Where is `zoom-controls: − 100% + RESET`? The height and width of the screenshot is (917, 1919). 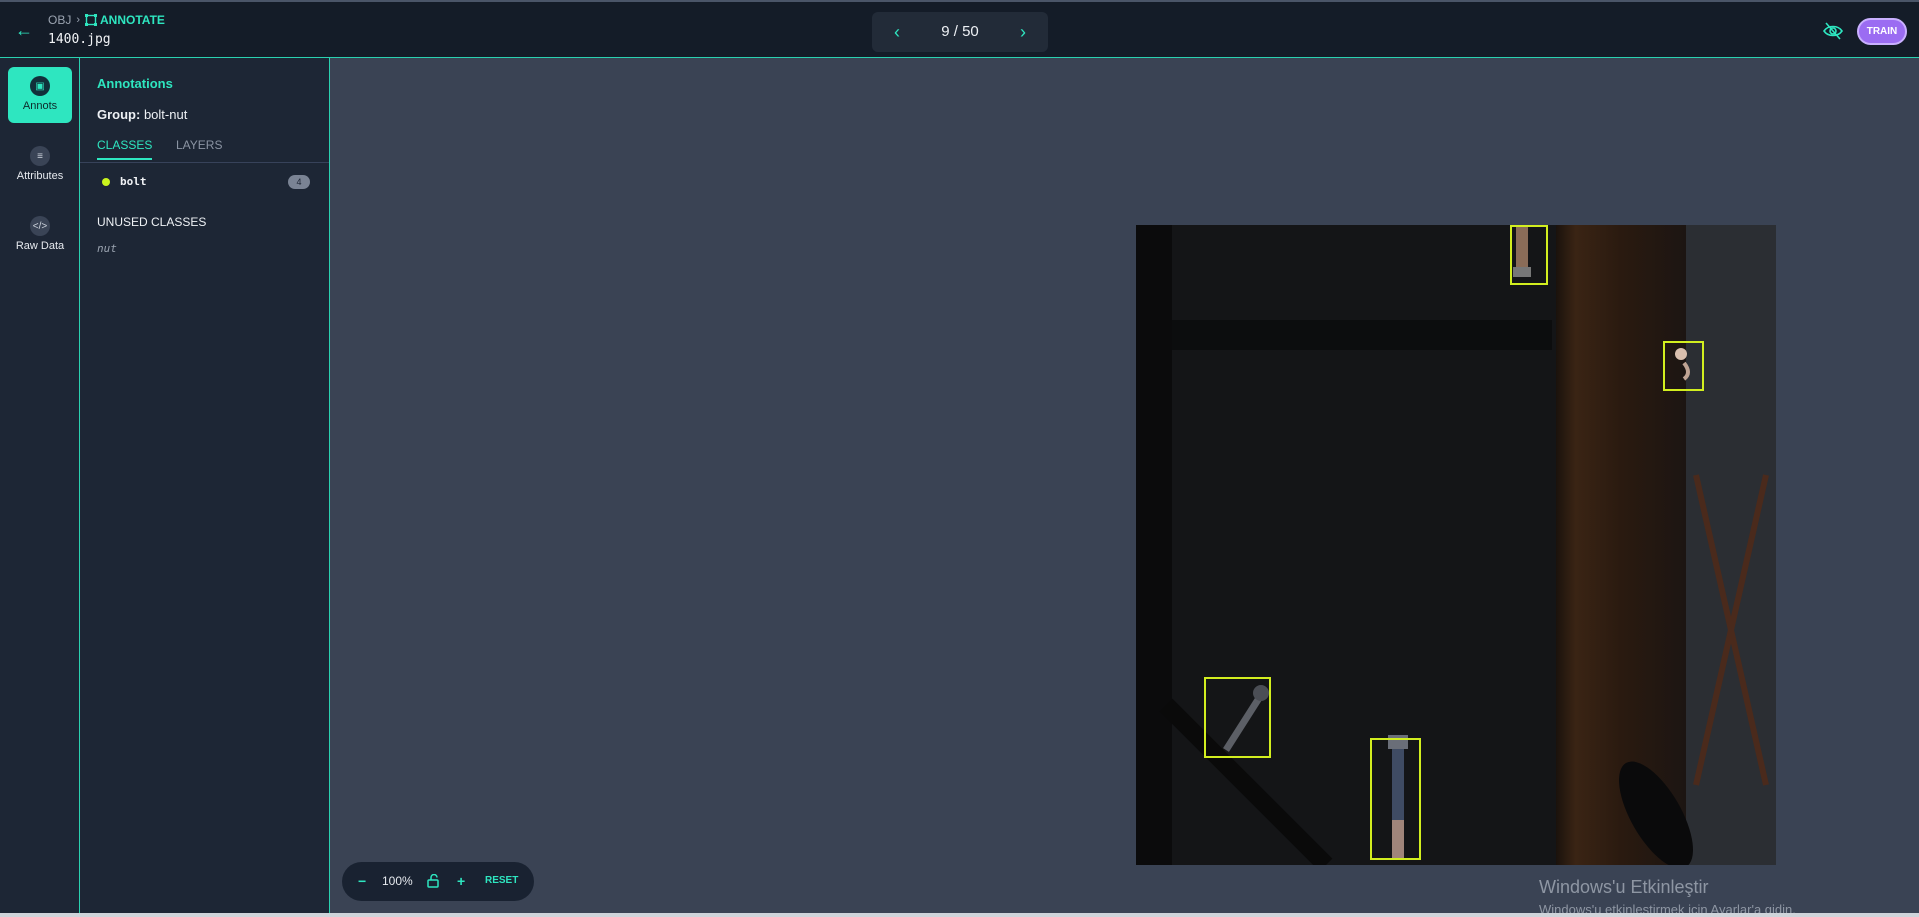 zoom-controls: − 100% + RESET is located at coordinates (438, 881).